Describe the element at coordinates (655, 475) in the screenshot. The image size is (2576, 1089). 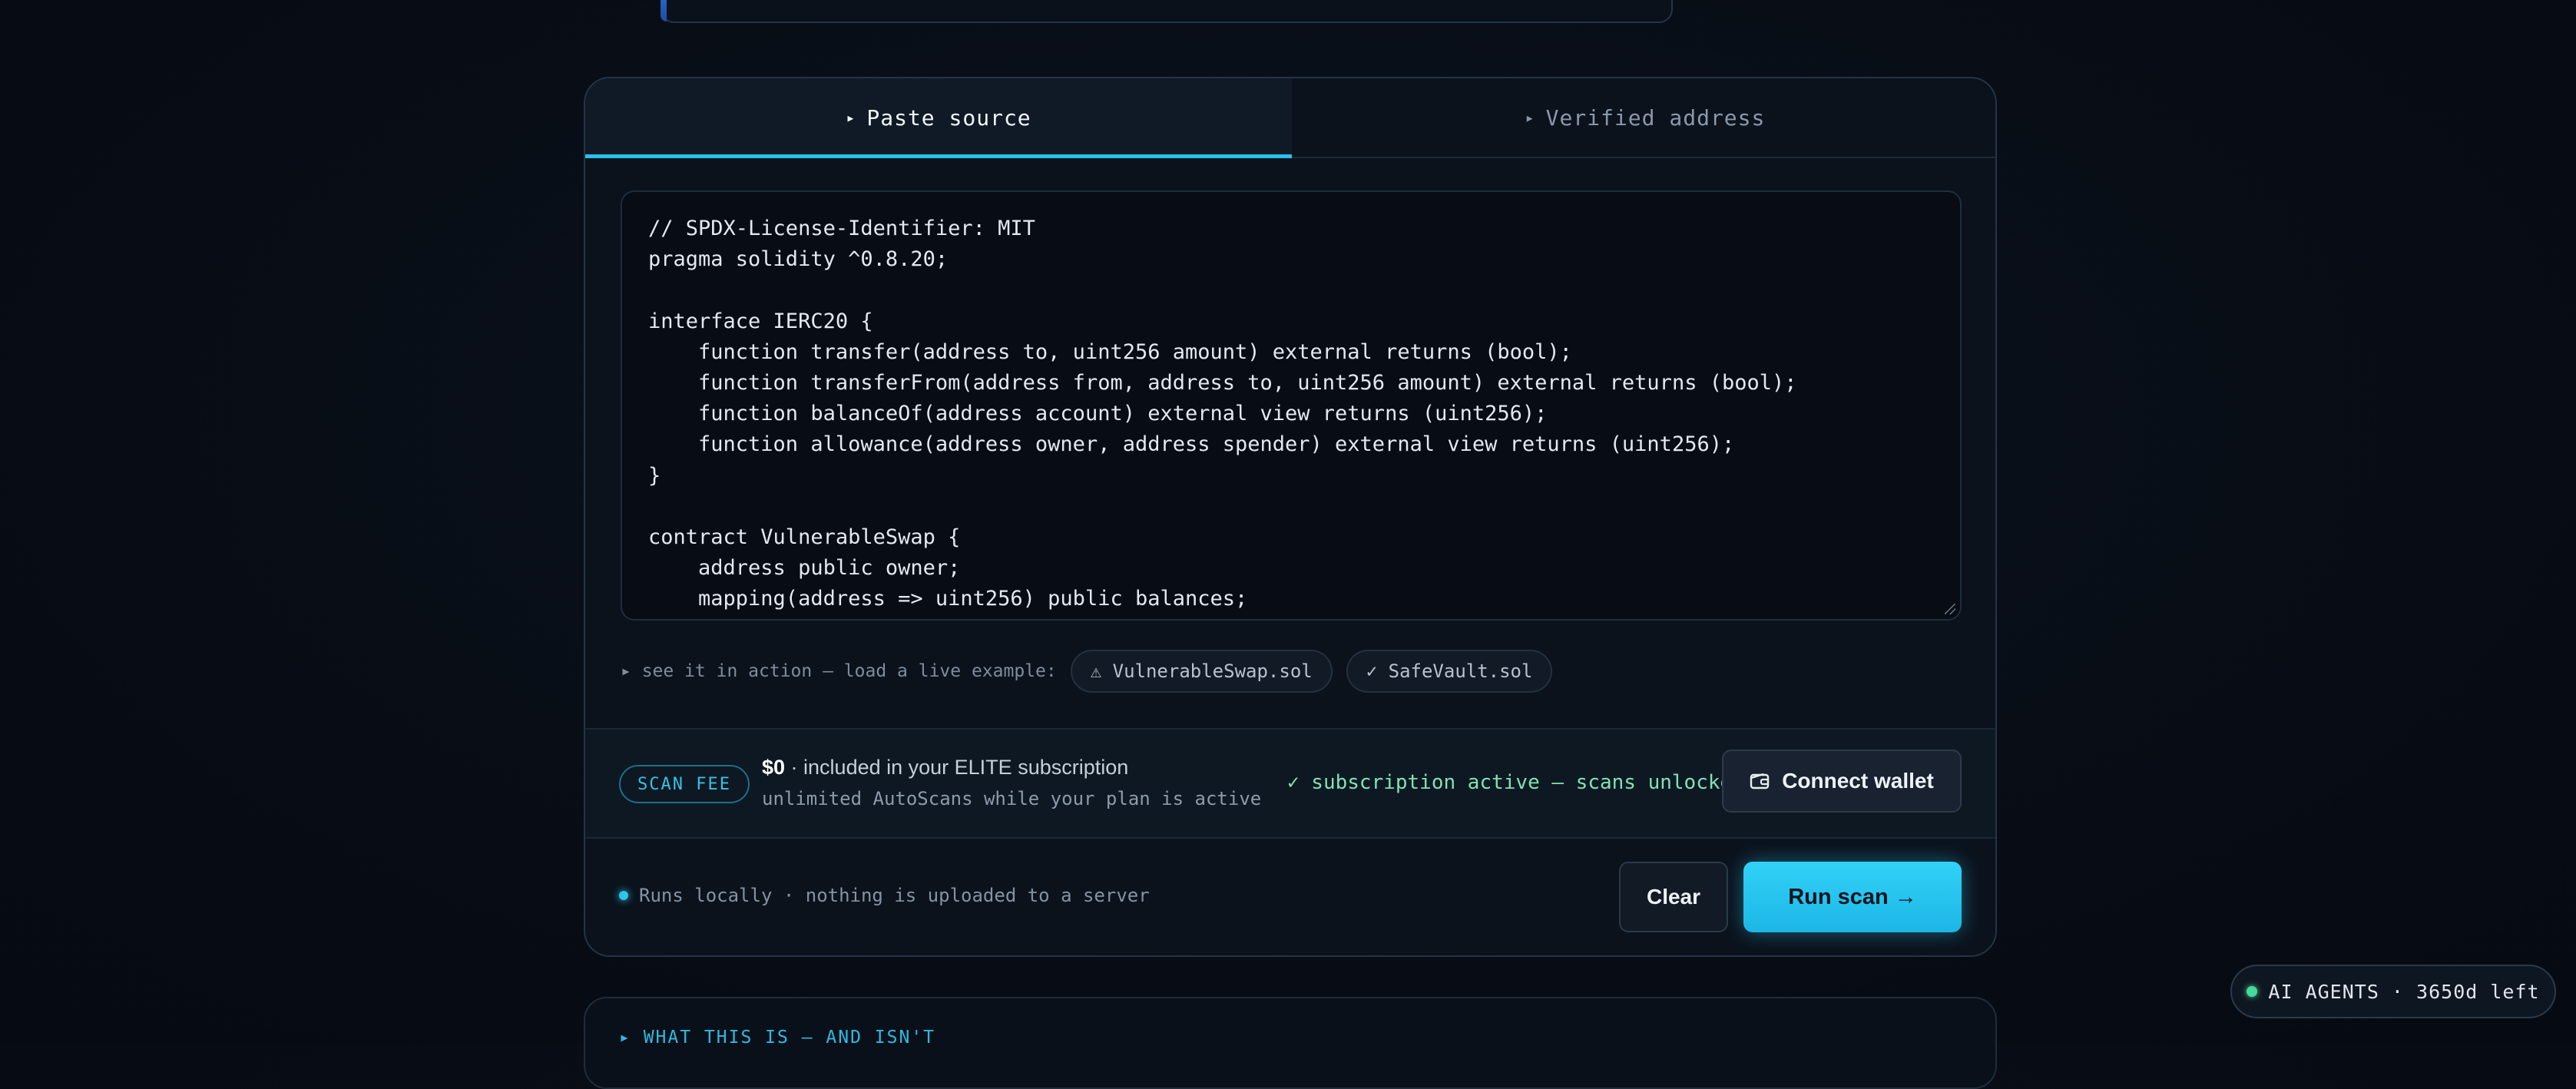
I see `code-line: }` at that location.